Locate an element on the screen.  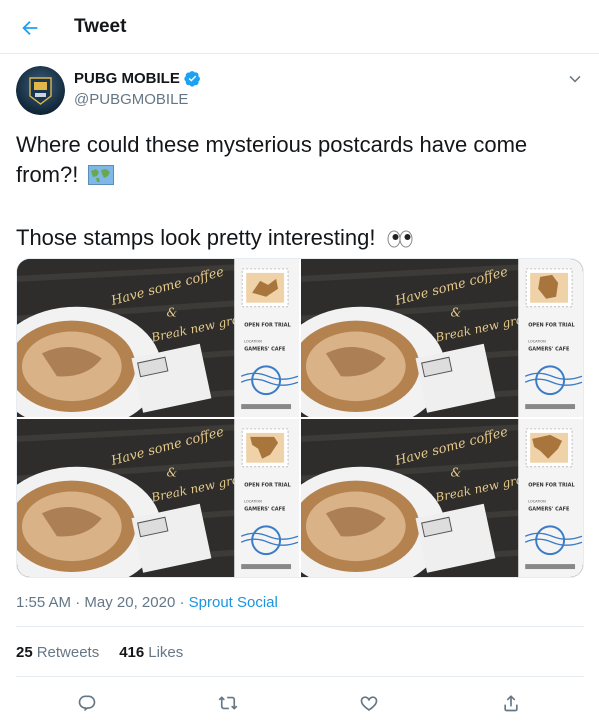
tweet-date: May 20, 2020 is located at coordinates (129, 602).